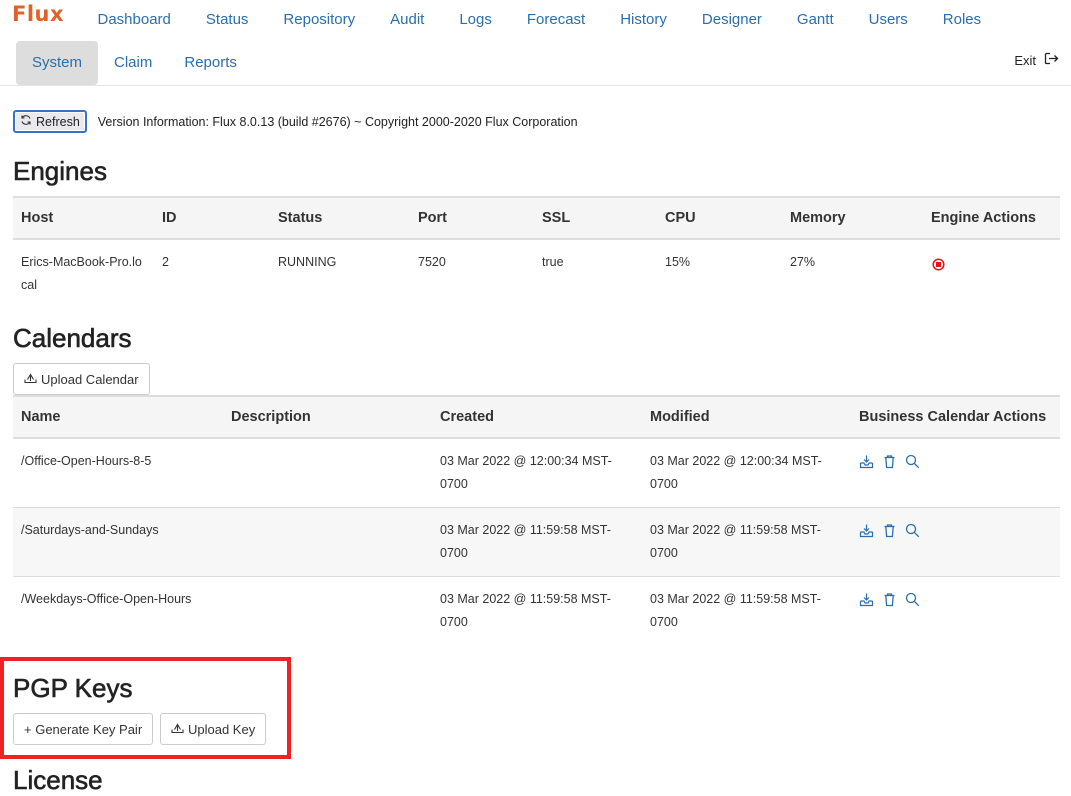 This screenshot has height=796, width=1071. I want to click on nav-users: Users, so click(888, 20).